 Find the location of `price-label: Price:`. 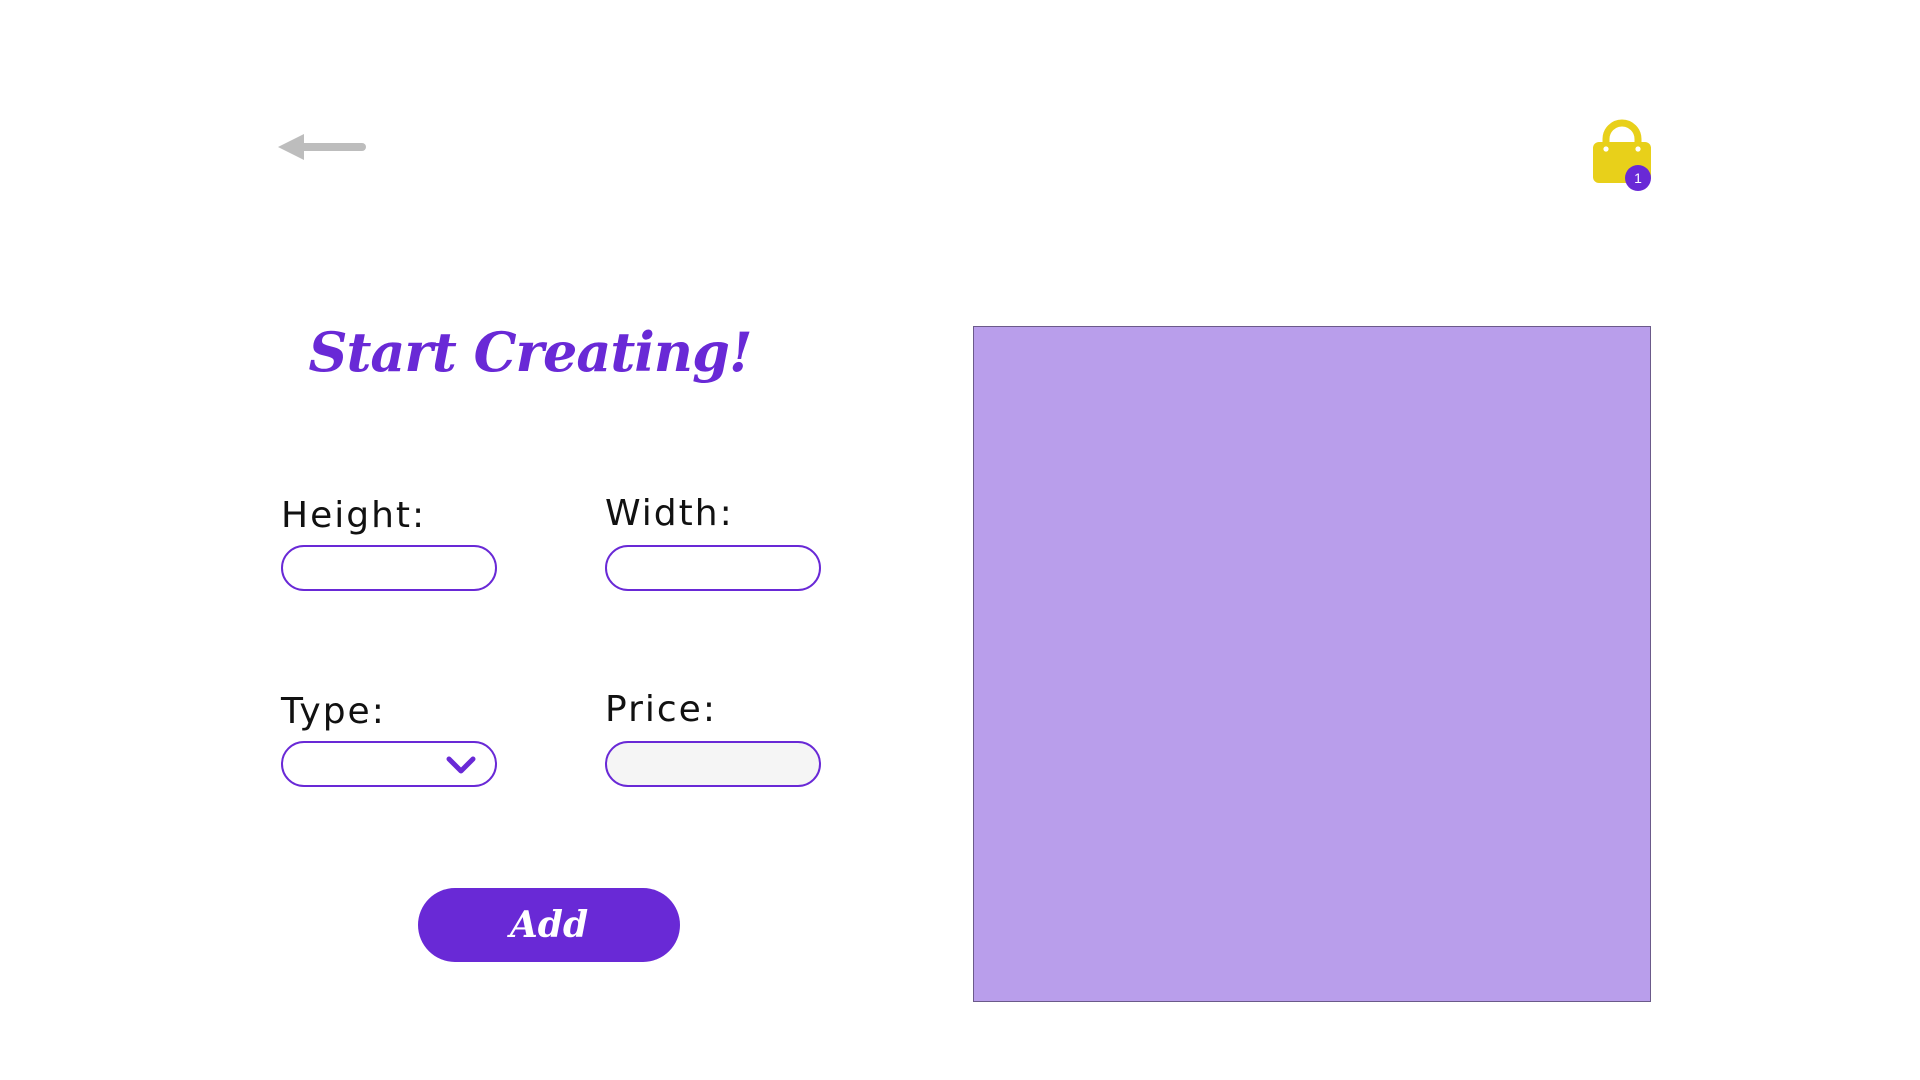

price-label: Price: is located at coordinates (661, 709).